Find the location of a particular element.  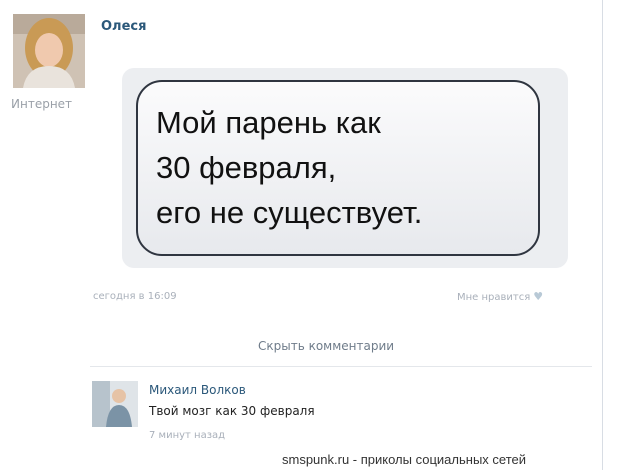

hide-comments-link: Скрыть комментарии is located at coordinates (326, 346).